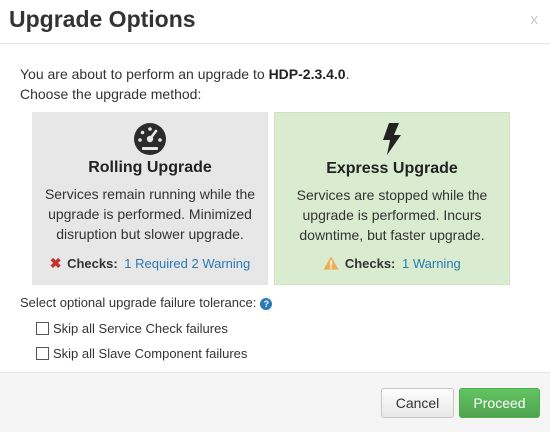  Describe the element at coordinates (144, 74) in the screenshot. I see `intro-prefix: You are about to perform an upgrade to` at that location.